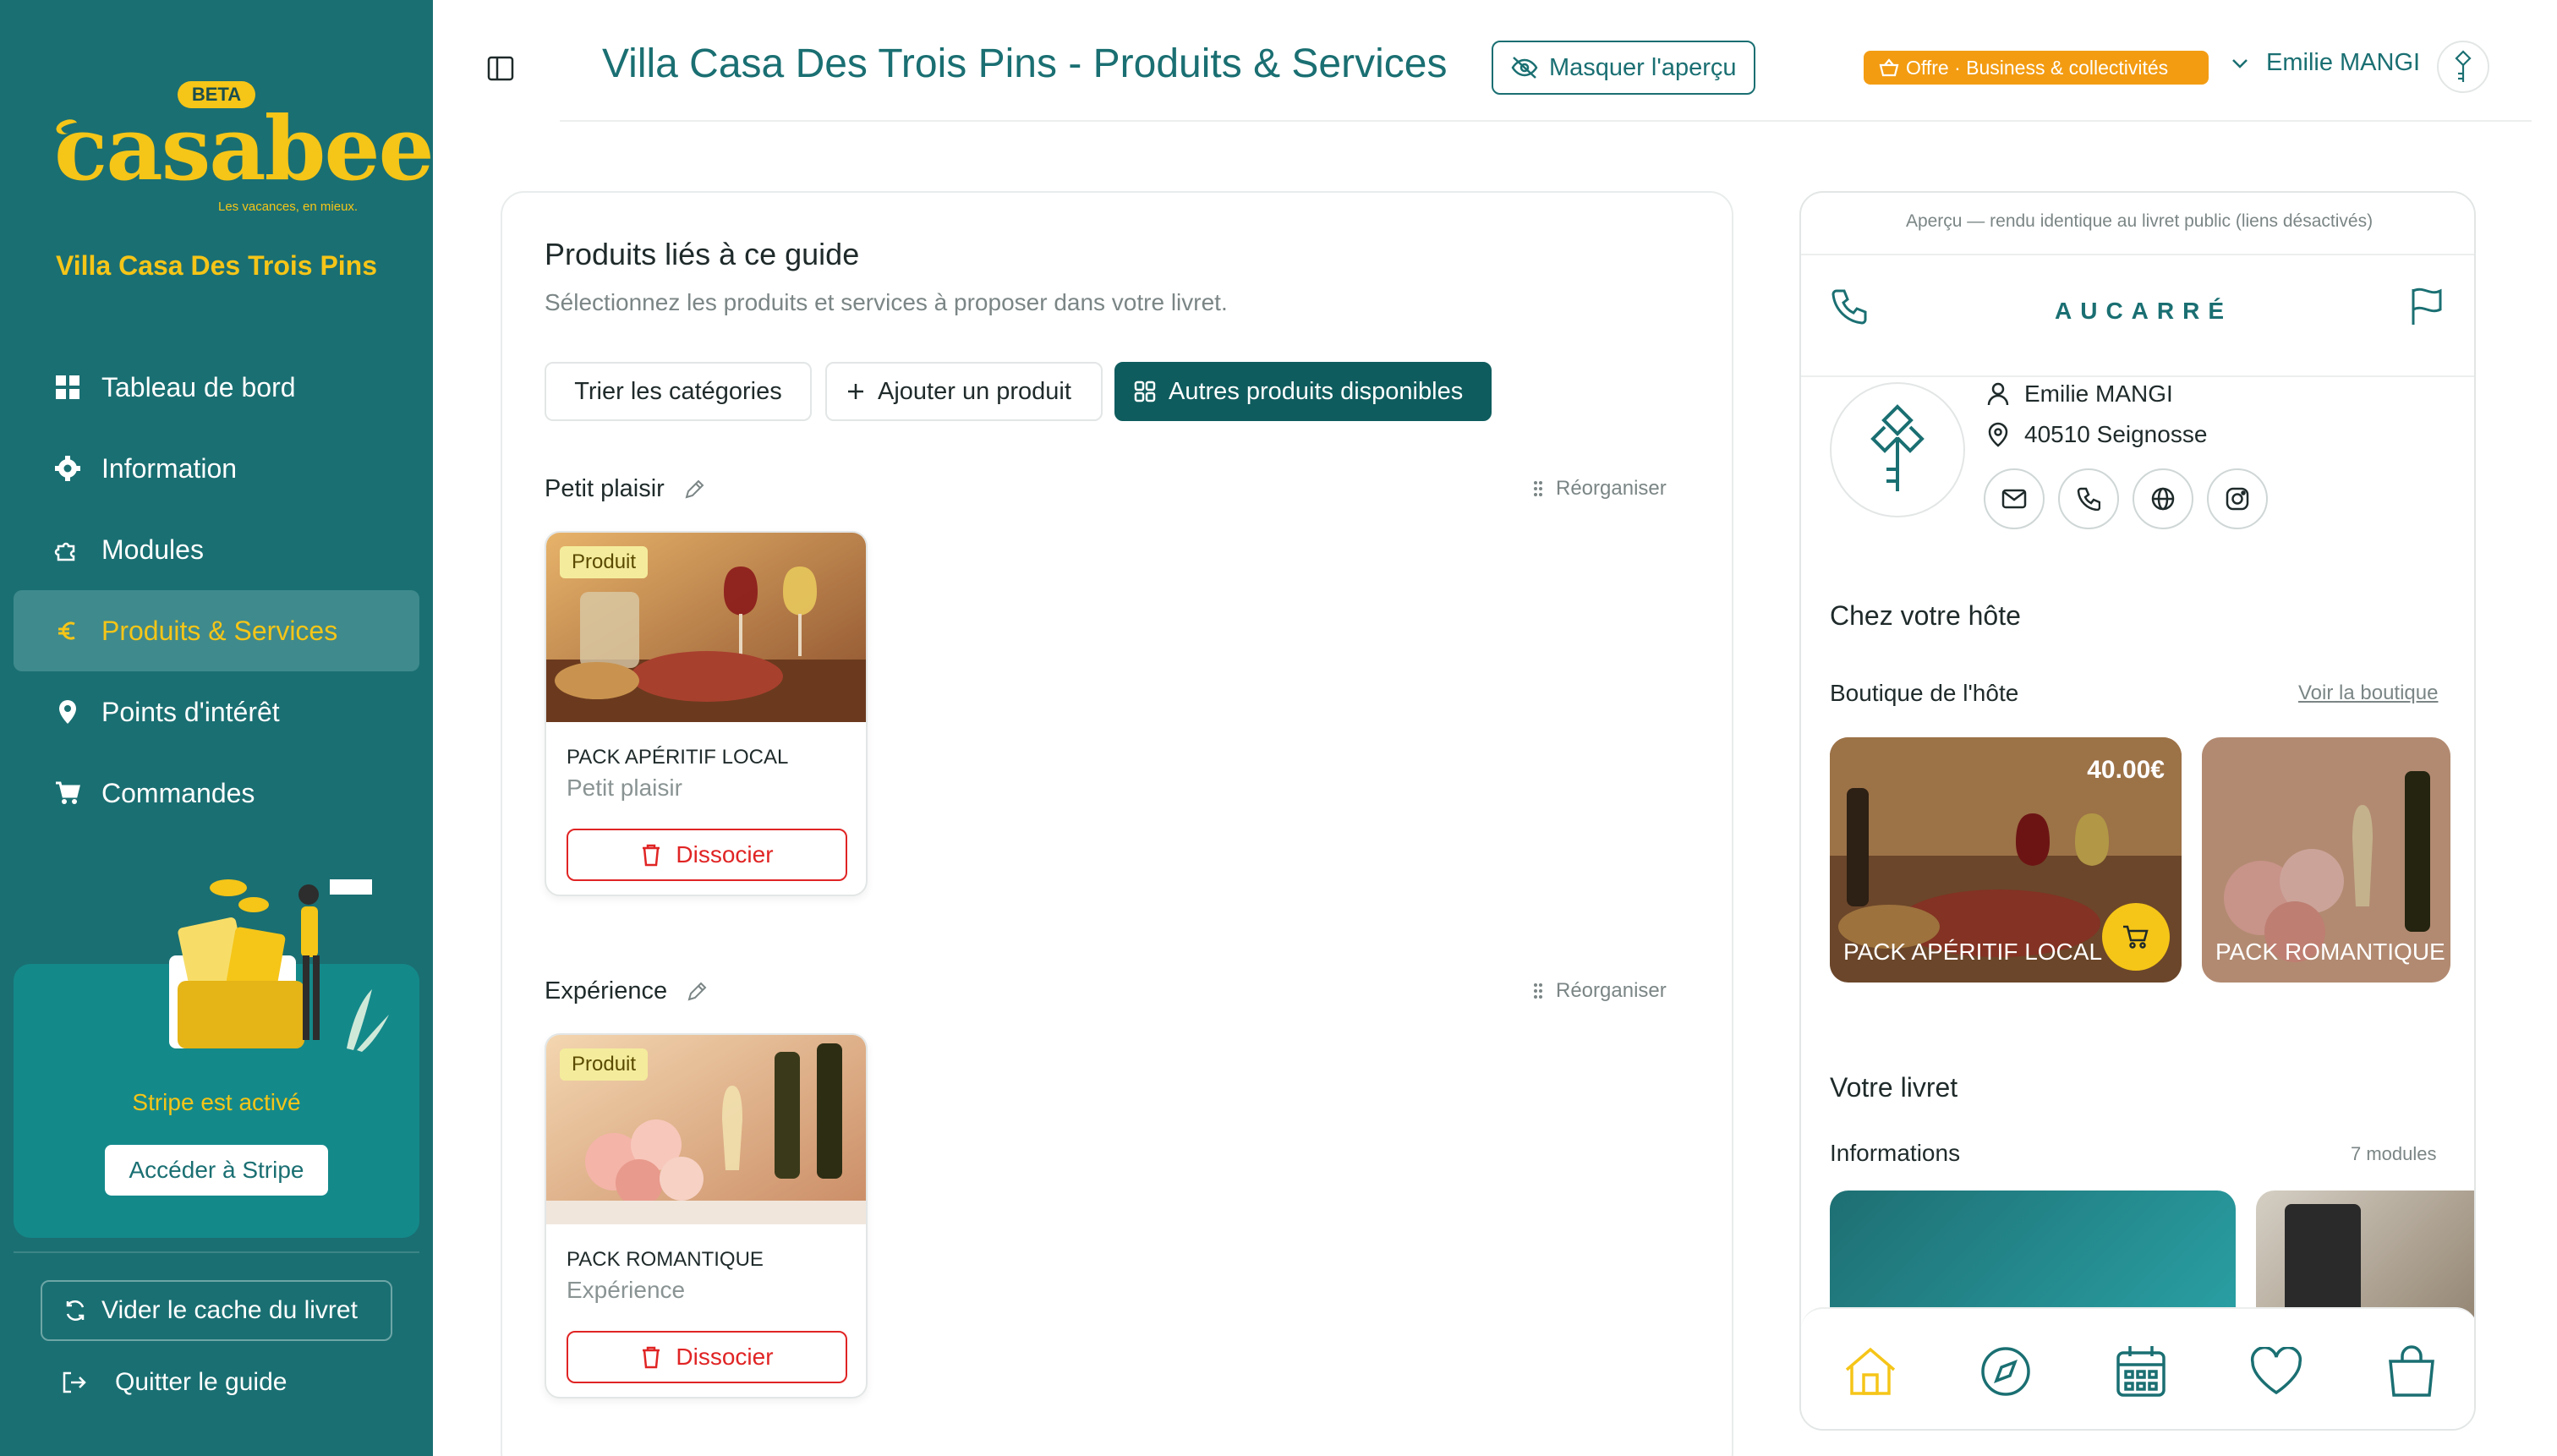 The width and height of the screenshot is (2557, 1456). I want to click on clear-cache-button: Vider le cache du livret, so click(216, 1311).